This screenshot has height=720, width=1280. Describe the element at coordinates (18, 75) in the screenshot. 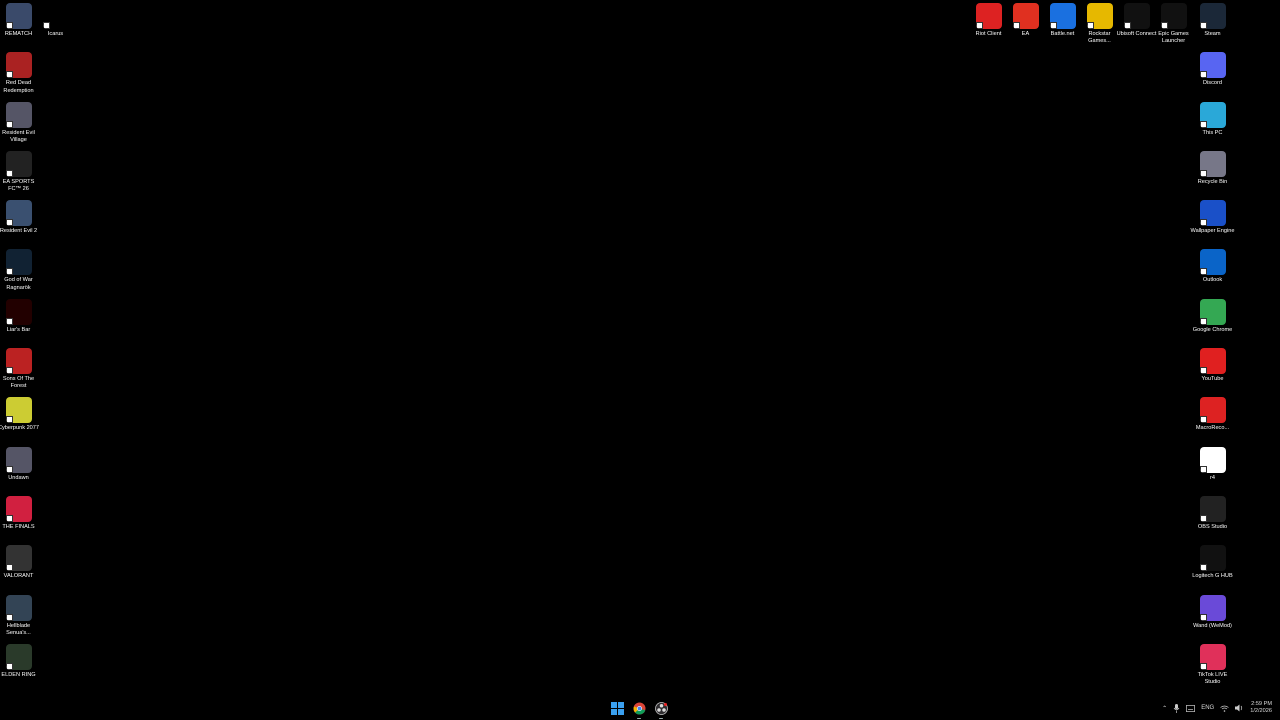

I see `desktop-icon-red-dead-redemption: Red Dead Redemption` at that location.